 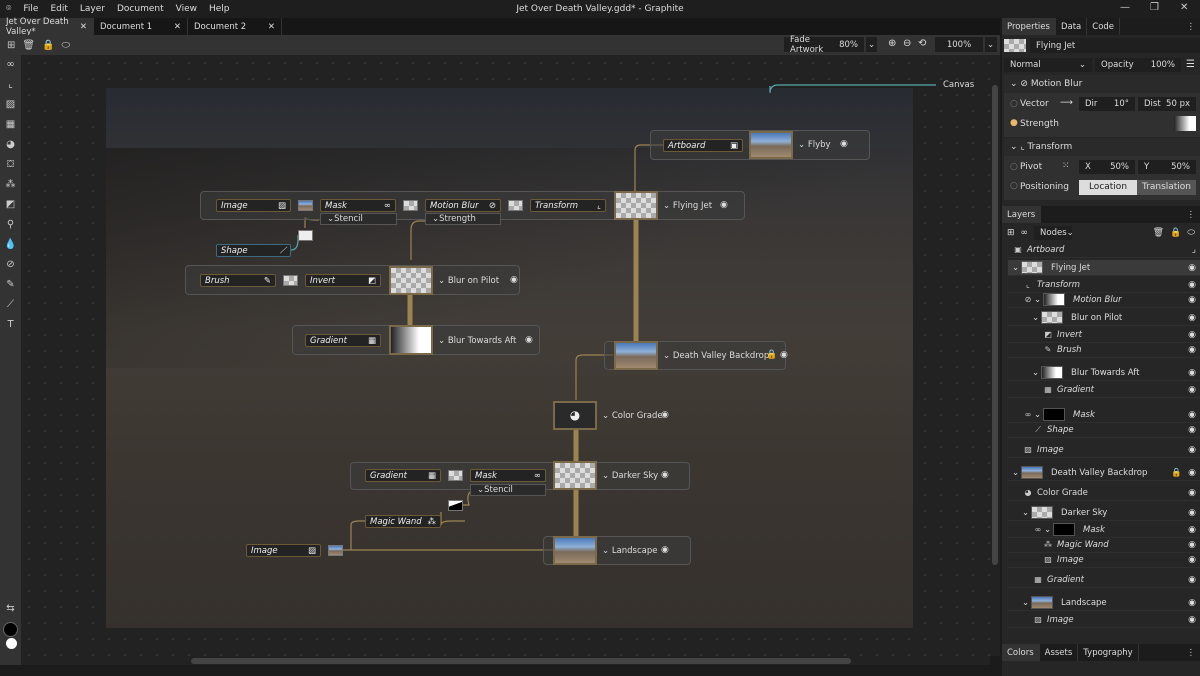 I want to click on layer-row: ◕ Color Grade ◉, so click(x=1104, y=493).